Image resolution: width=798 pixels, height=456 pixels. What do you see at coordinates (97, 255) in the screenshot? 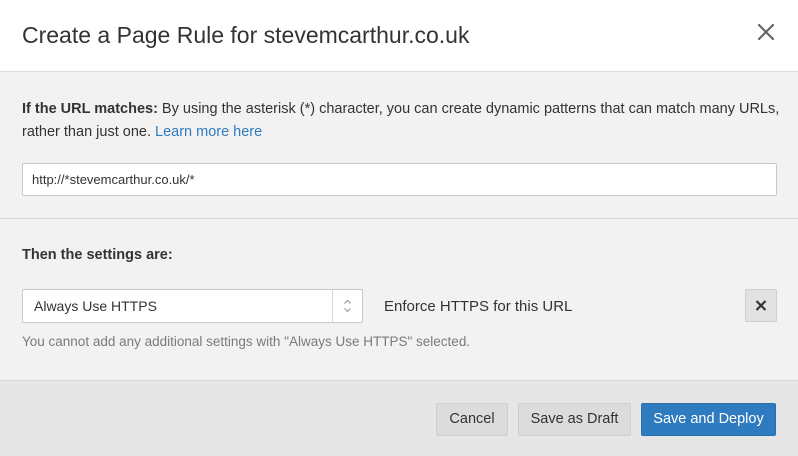
I see `settings-heading: Then the settings are:` at bounding box center [97, 255].